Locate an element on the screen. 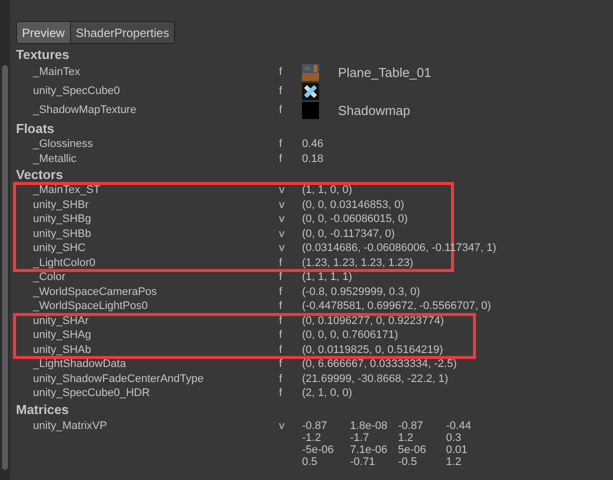  matrix-cell-text: -0.71 is located at coordinates (363, 462).